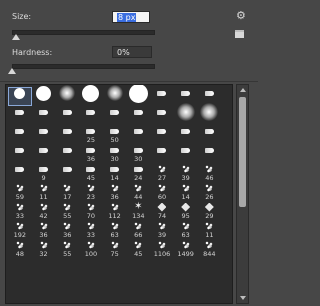  What do you see at coordinates (16, 37) in the screenshot?
I see `size-slider-thumb` at bounding box center [16, 37].